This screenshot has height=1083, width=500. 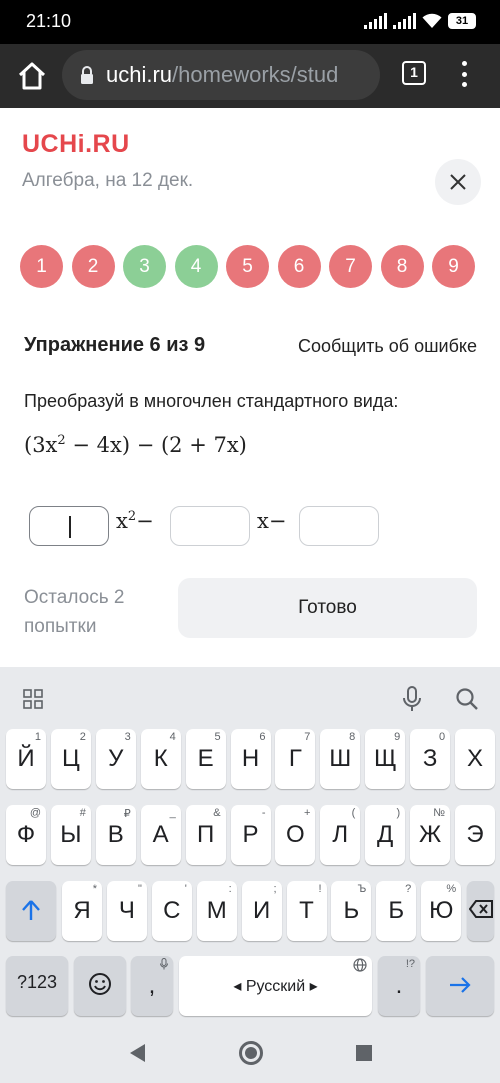 What do you see at coordinates (410, 964) in the screenshot?
I see `key-alt-label: !?` at bounding box center [410, 964].